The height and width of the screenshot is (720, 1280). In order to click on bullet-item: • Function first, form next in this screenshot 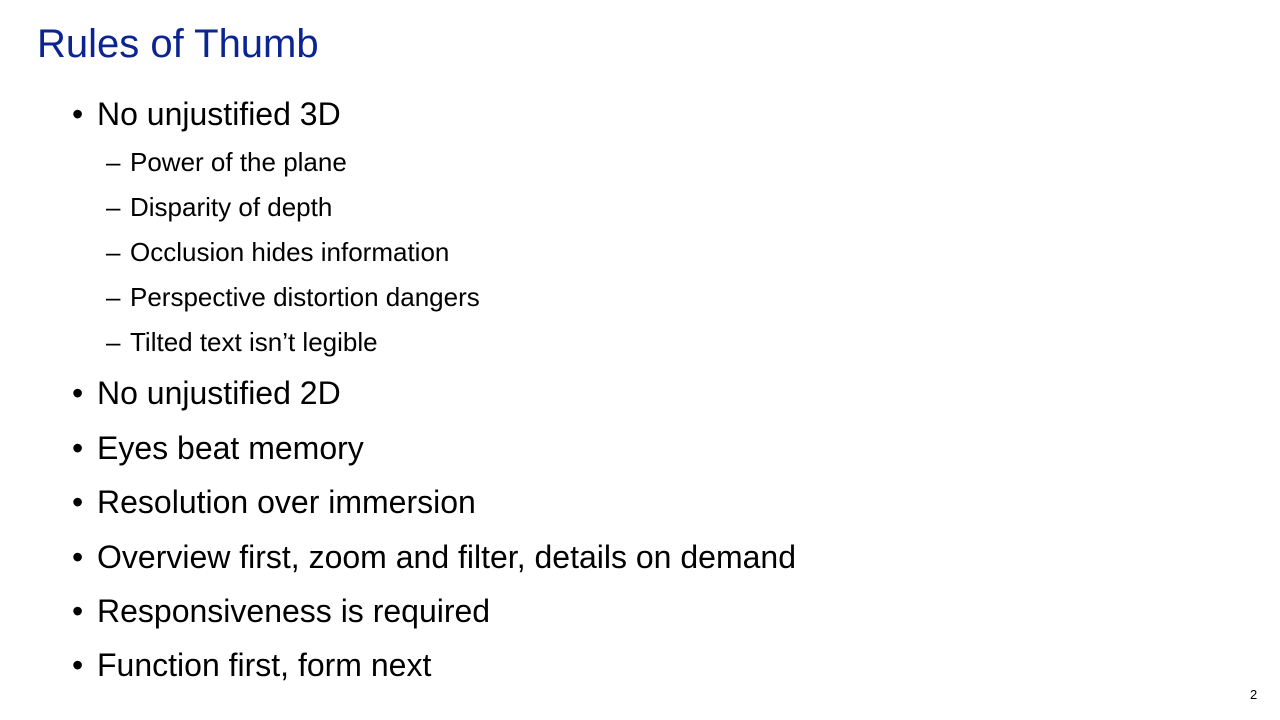, I will do `click(251, 665)`.